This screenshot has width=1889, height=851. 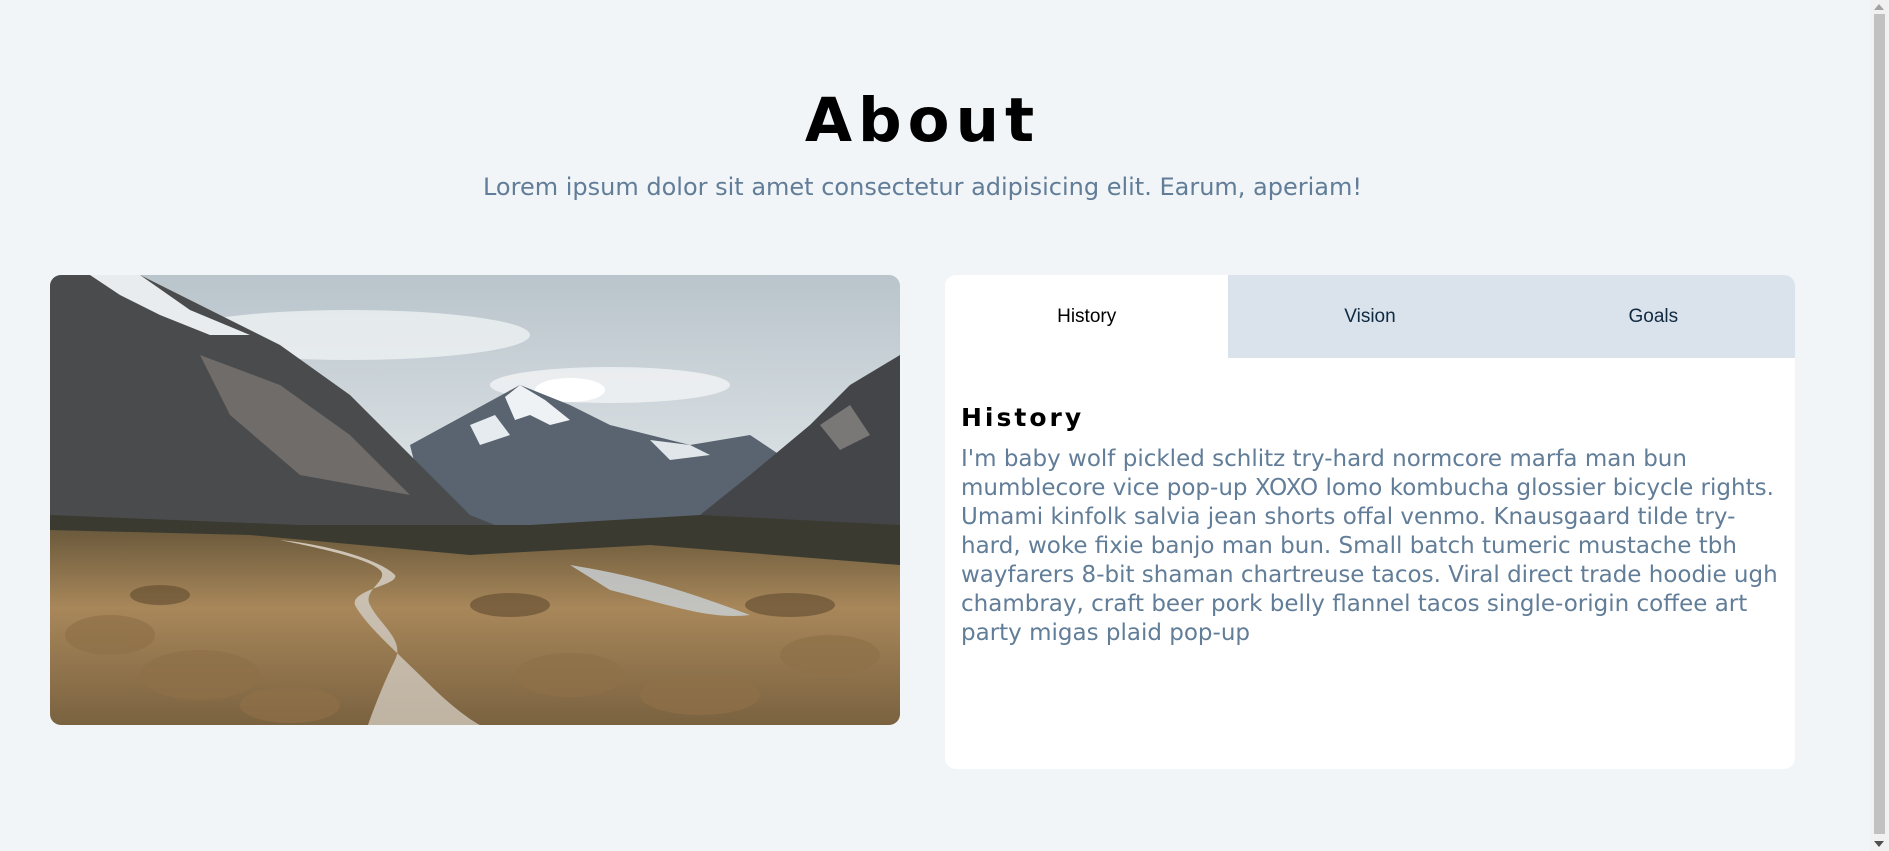 I want to click on scroll-thumb, so click(x=1879, y=424).